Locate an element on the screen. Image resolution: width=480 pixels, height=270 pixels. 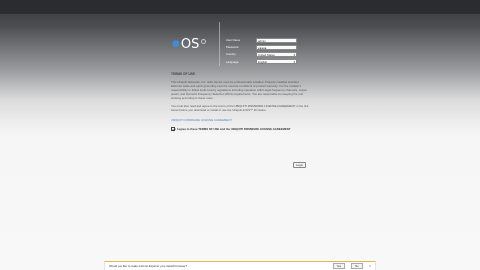
logo-prefix: ● is located at coordinates (176, 44).